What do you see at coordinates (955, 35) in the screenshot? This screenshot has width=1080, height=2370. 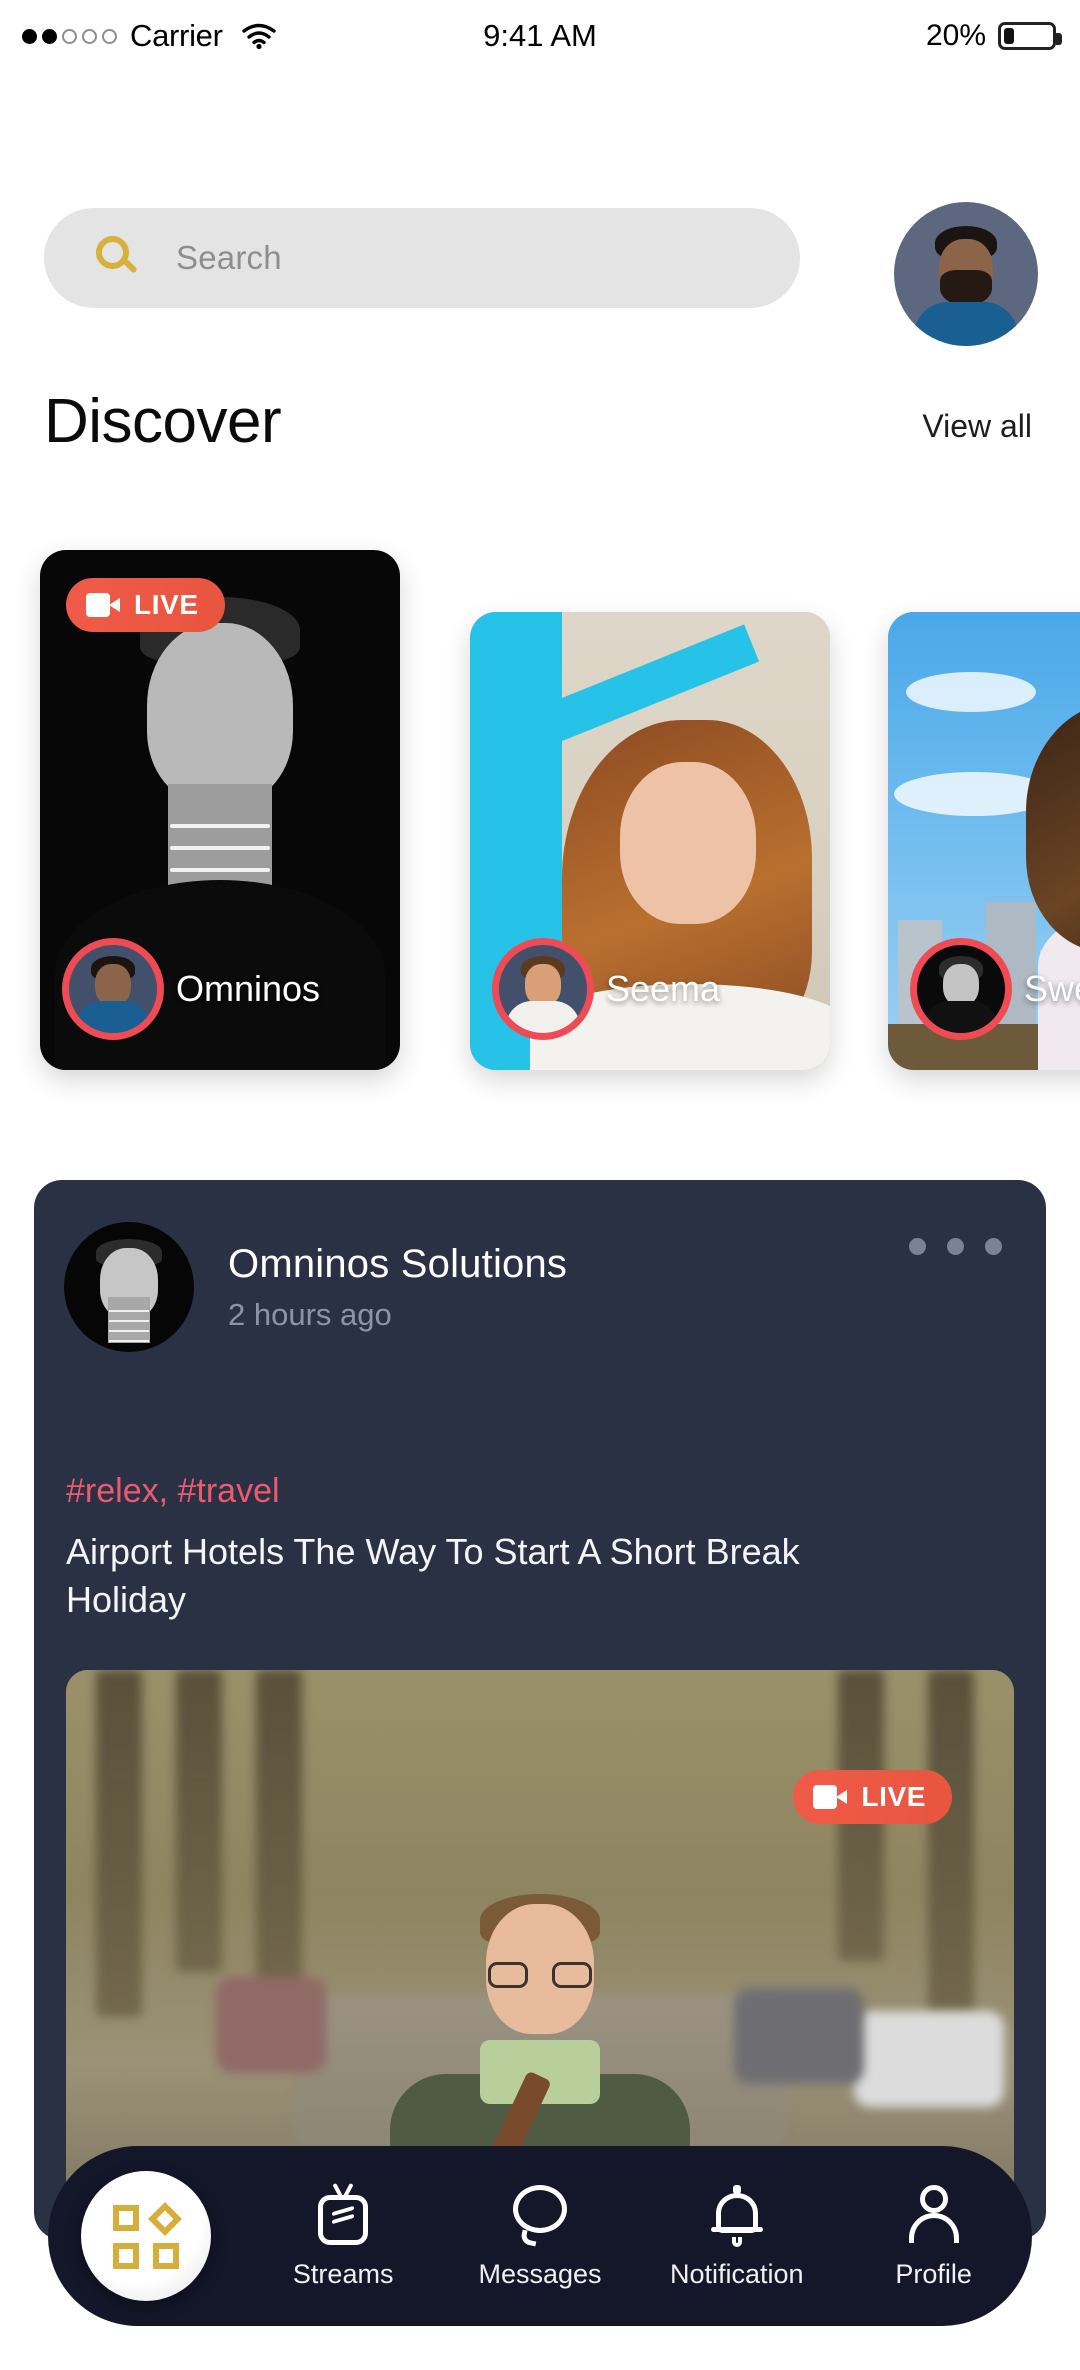 I see `battery-percent-label: 20%` at bounding box center [955, 35].